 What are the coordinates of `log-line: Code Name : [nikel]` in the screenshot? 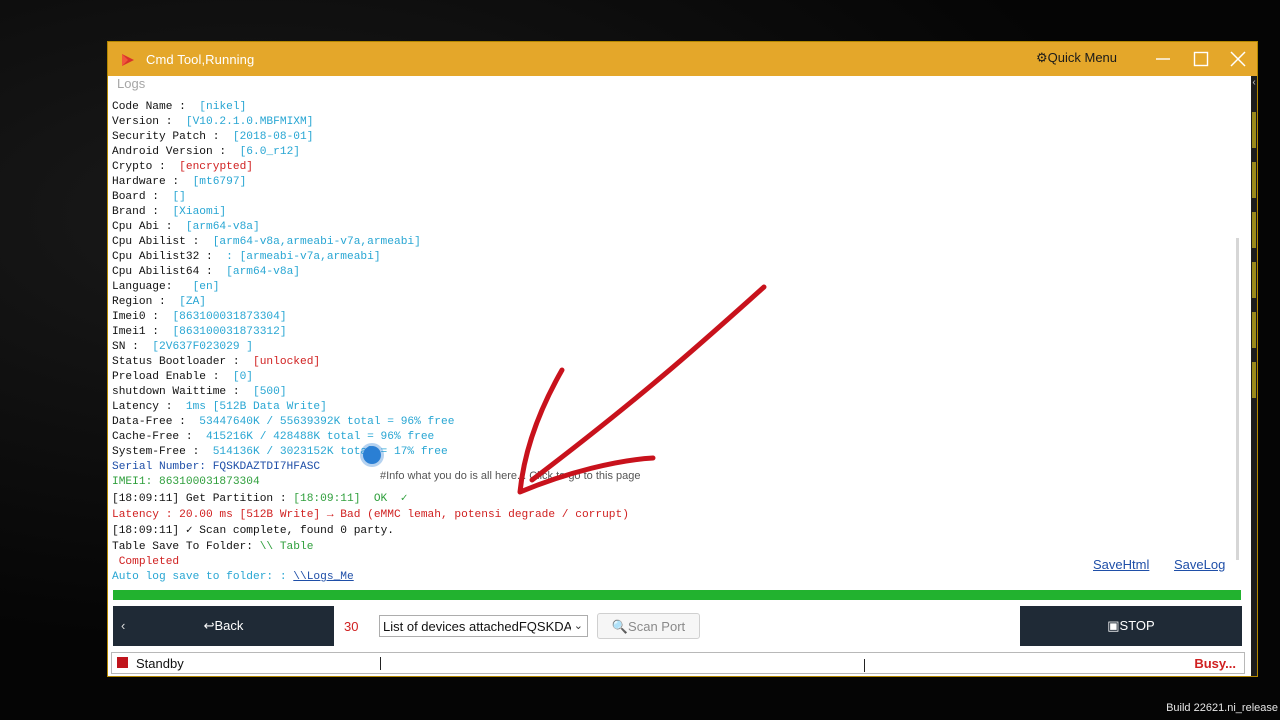 It's located at (179, 107).